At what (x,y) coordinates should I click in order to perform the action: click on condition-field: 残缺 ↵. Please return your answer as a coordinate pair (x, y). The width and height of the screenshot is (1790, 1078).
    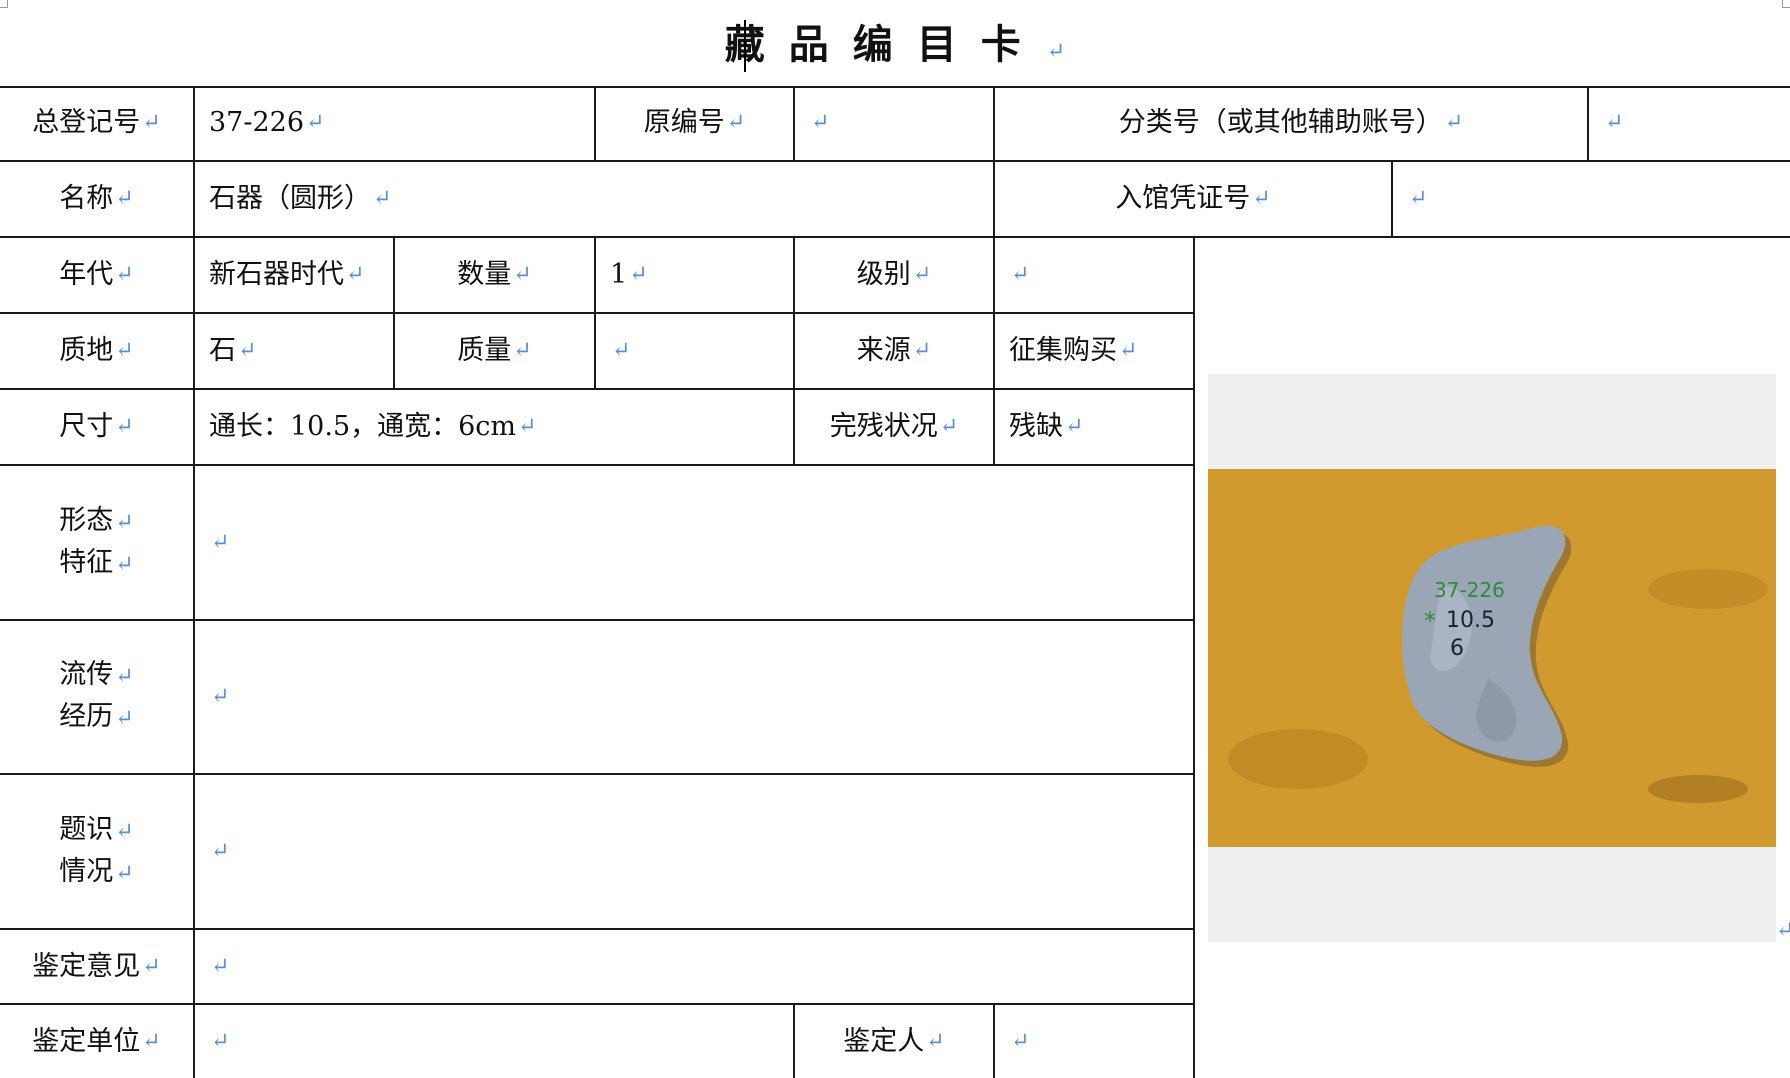
    Looking at the image, I should click on (1094, 427).